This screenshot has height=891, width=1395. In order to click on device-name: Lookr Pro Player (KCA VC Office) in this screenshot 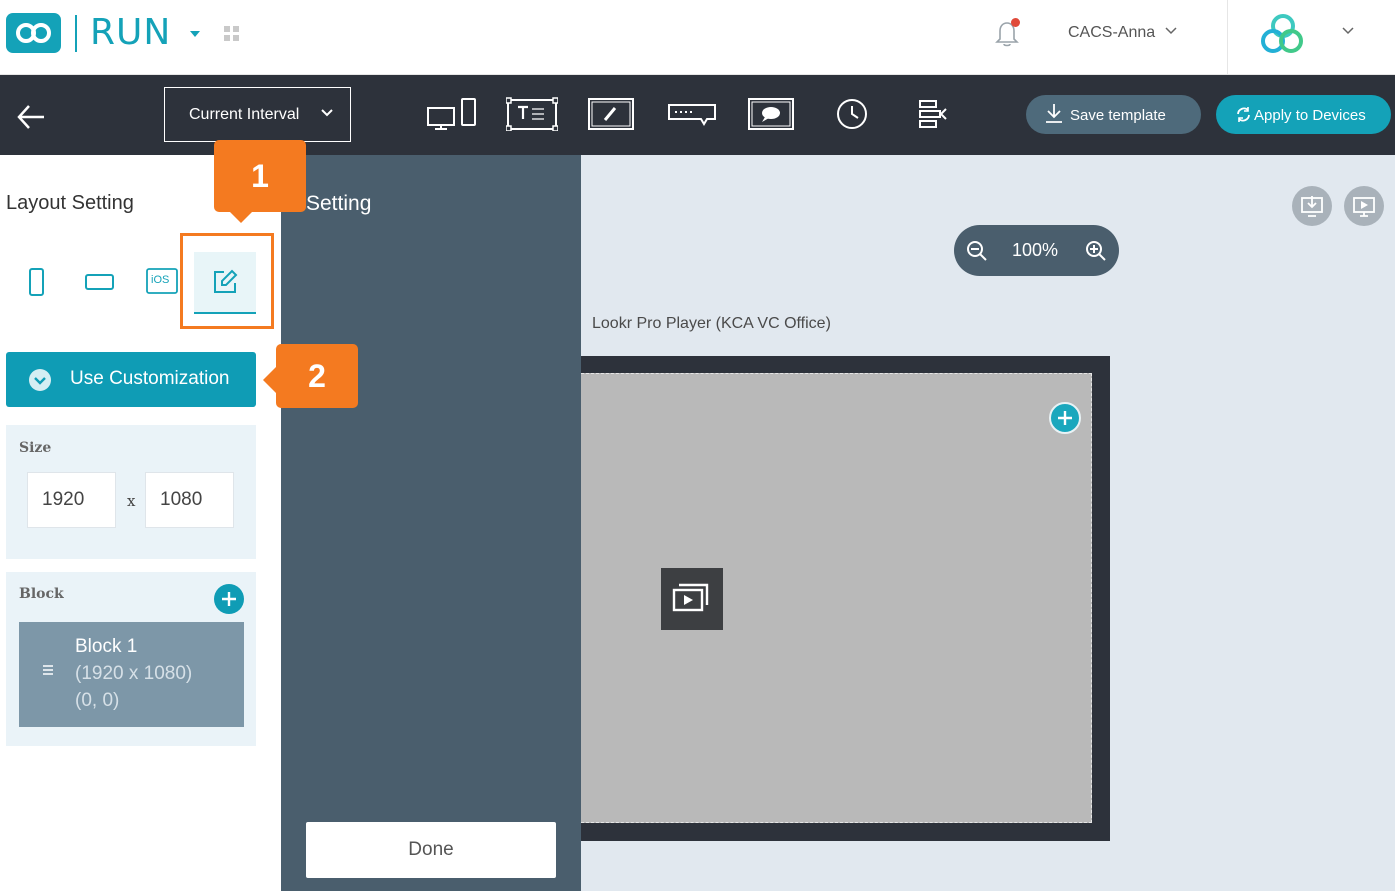, I will do `click(711, 323)`.